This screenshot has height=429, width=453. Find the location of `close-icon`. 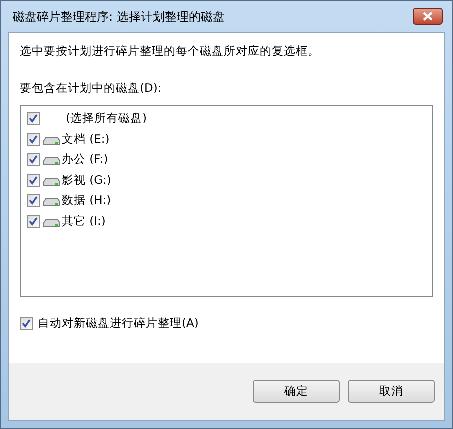

close-icon is located at coordinates (428, 16).